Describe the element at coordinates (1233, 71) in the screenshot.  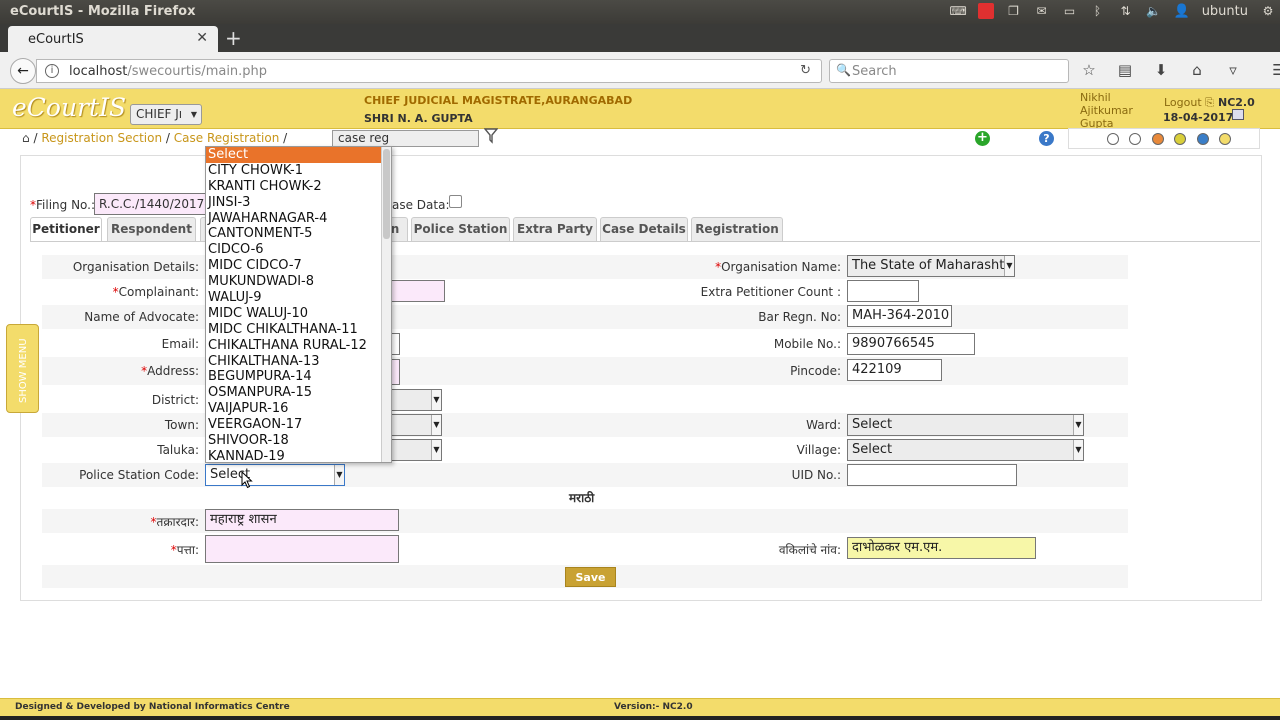
I see `pocket-icon: ▿` at that location.